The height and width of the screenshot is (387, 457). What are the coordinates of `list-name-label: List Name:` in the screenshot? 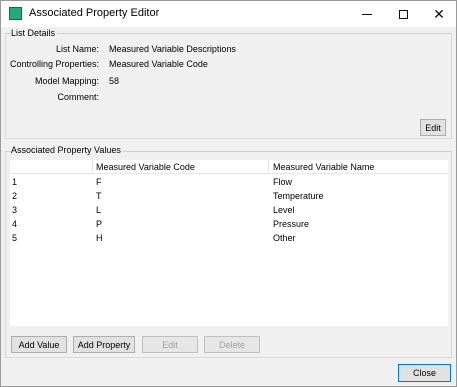 It's located at (77, 49).